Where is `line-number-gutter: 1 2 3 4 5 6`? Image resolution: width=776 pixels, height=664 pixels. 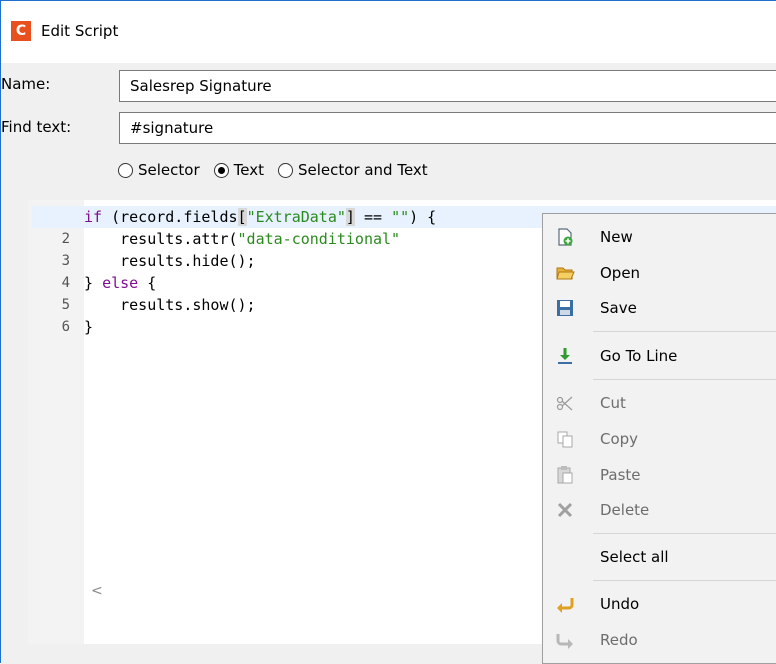
line-number-gutter: 1 2 3 4 5 6 is located at coordinates (56, 422).